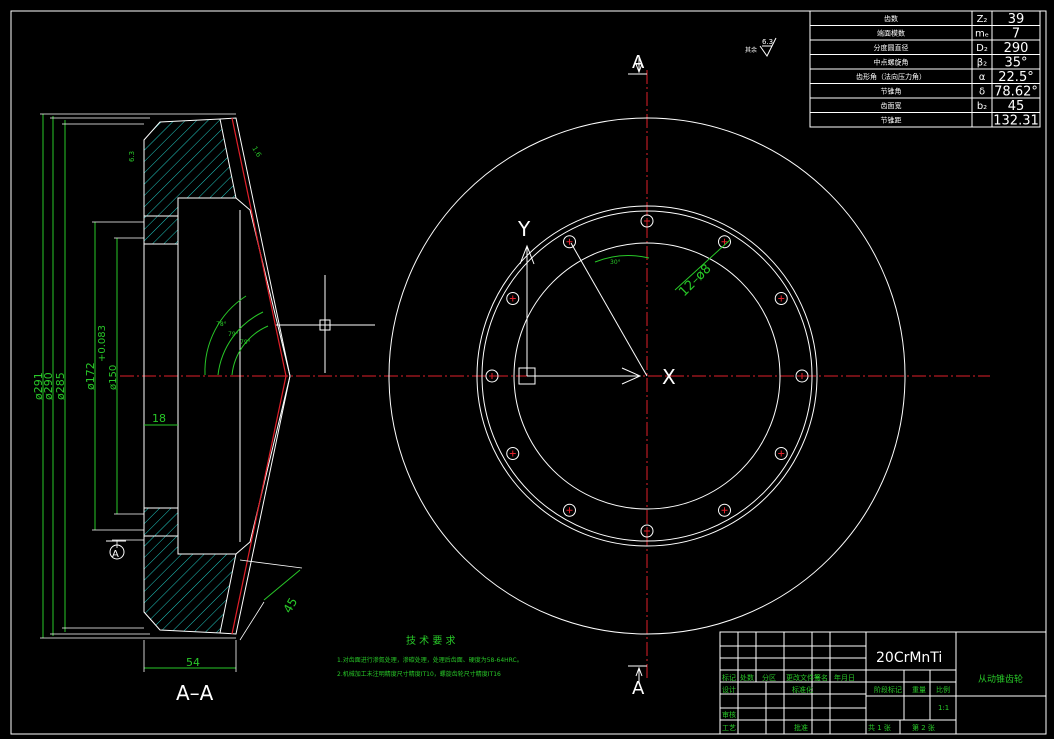 The height and width of the screenshot is (739, 1054). I want to click on param-value: 78.62°, so click(1016, 92).